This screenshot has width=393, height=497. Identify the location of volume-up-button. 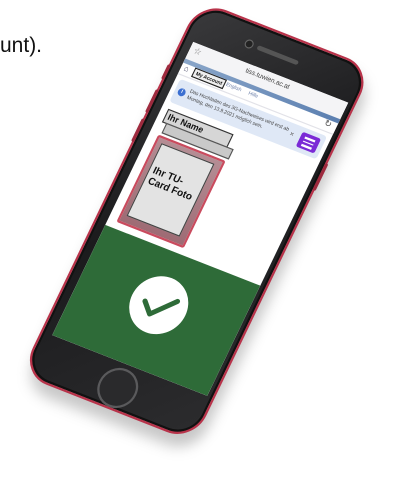
(152, 101).